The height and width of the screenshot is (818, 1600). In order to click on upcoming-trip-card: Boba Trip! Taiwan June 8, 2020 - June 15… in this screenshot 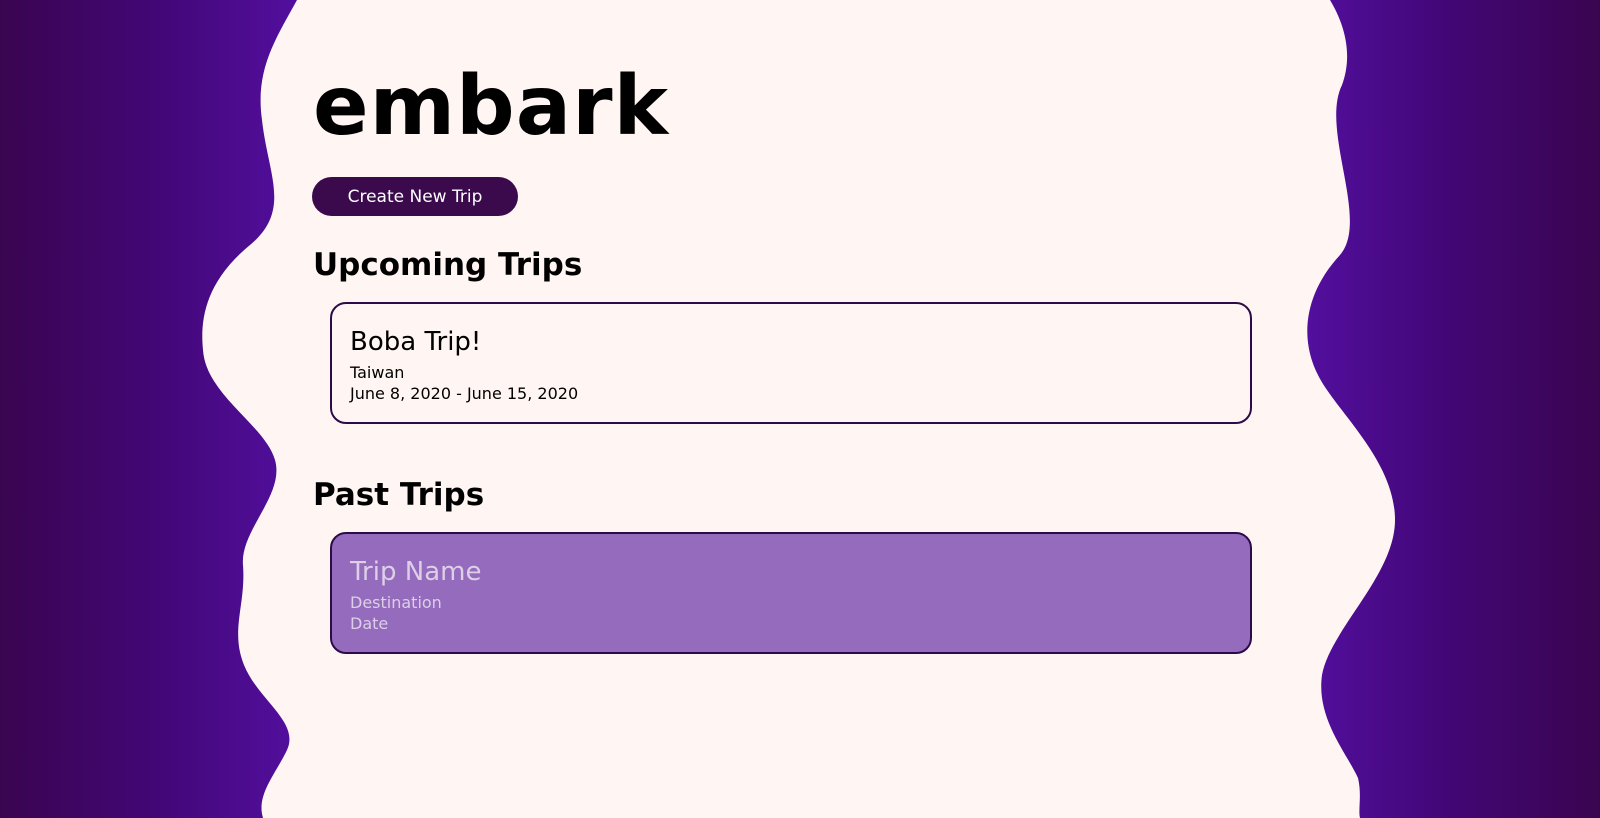, I will do `click(791, 363)`.